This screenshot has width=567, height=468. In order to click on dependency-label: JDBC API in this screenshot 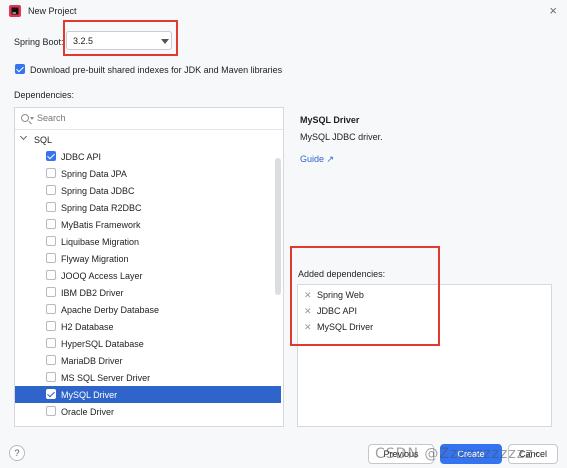, I will do `click(81, 157)`.